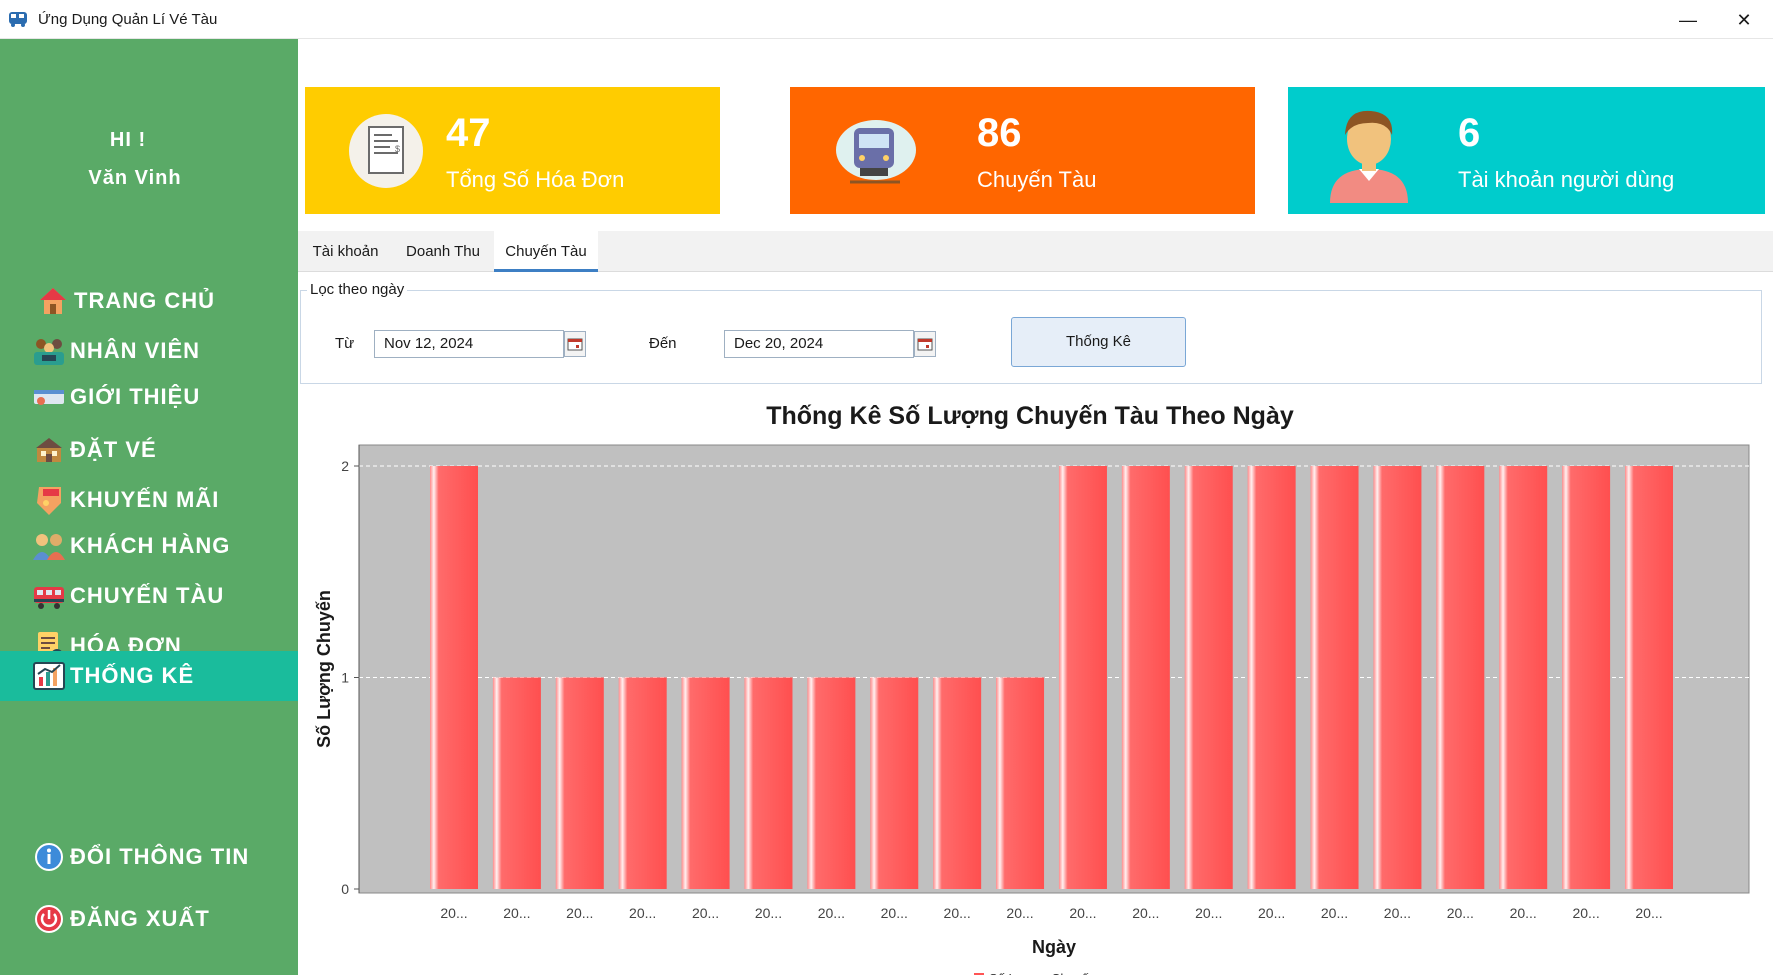  I want to click on sidebar-item-label: ĐĂNG XUẤT, so click(140, 918).